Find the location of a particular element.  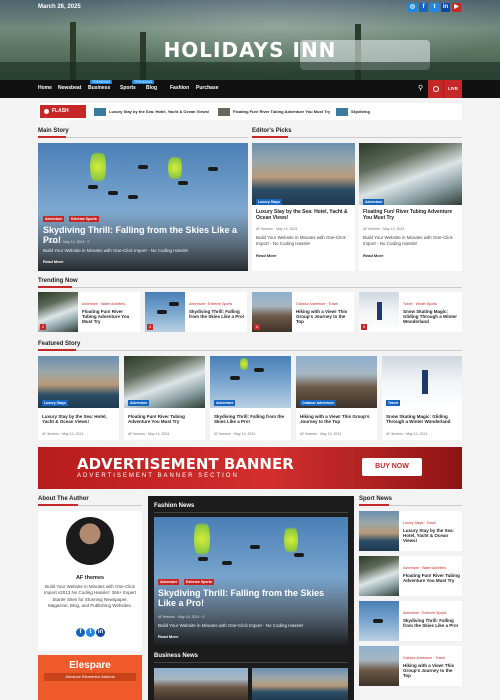

editors-meta: AF themes · May 14, 2024 is located at coordinates (384, 229).